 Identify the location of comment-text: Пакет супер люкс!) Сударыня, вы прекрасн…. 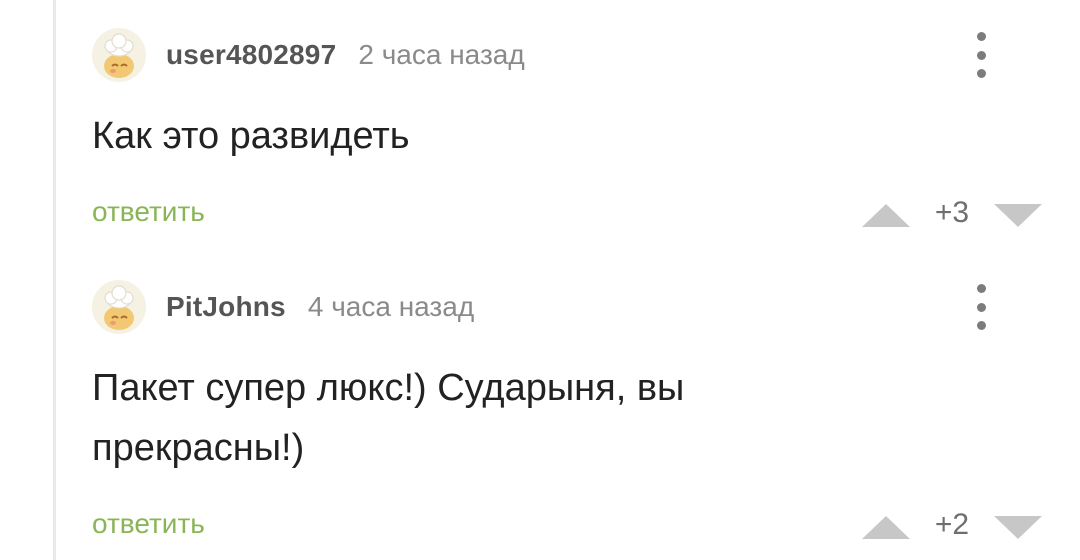
(388, 418).